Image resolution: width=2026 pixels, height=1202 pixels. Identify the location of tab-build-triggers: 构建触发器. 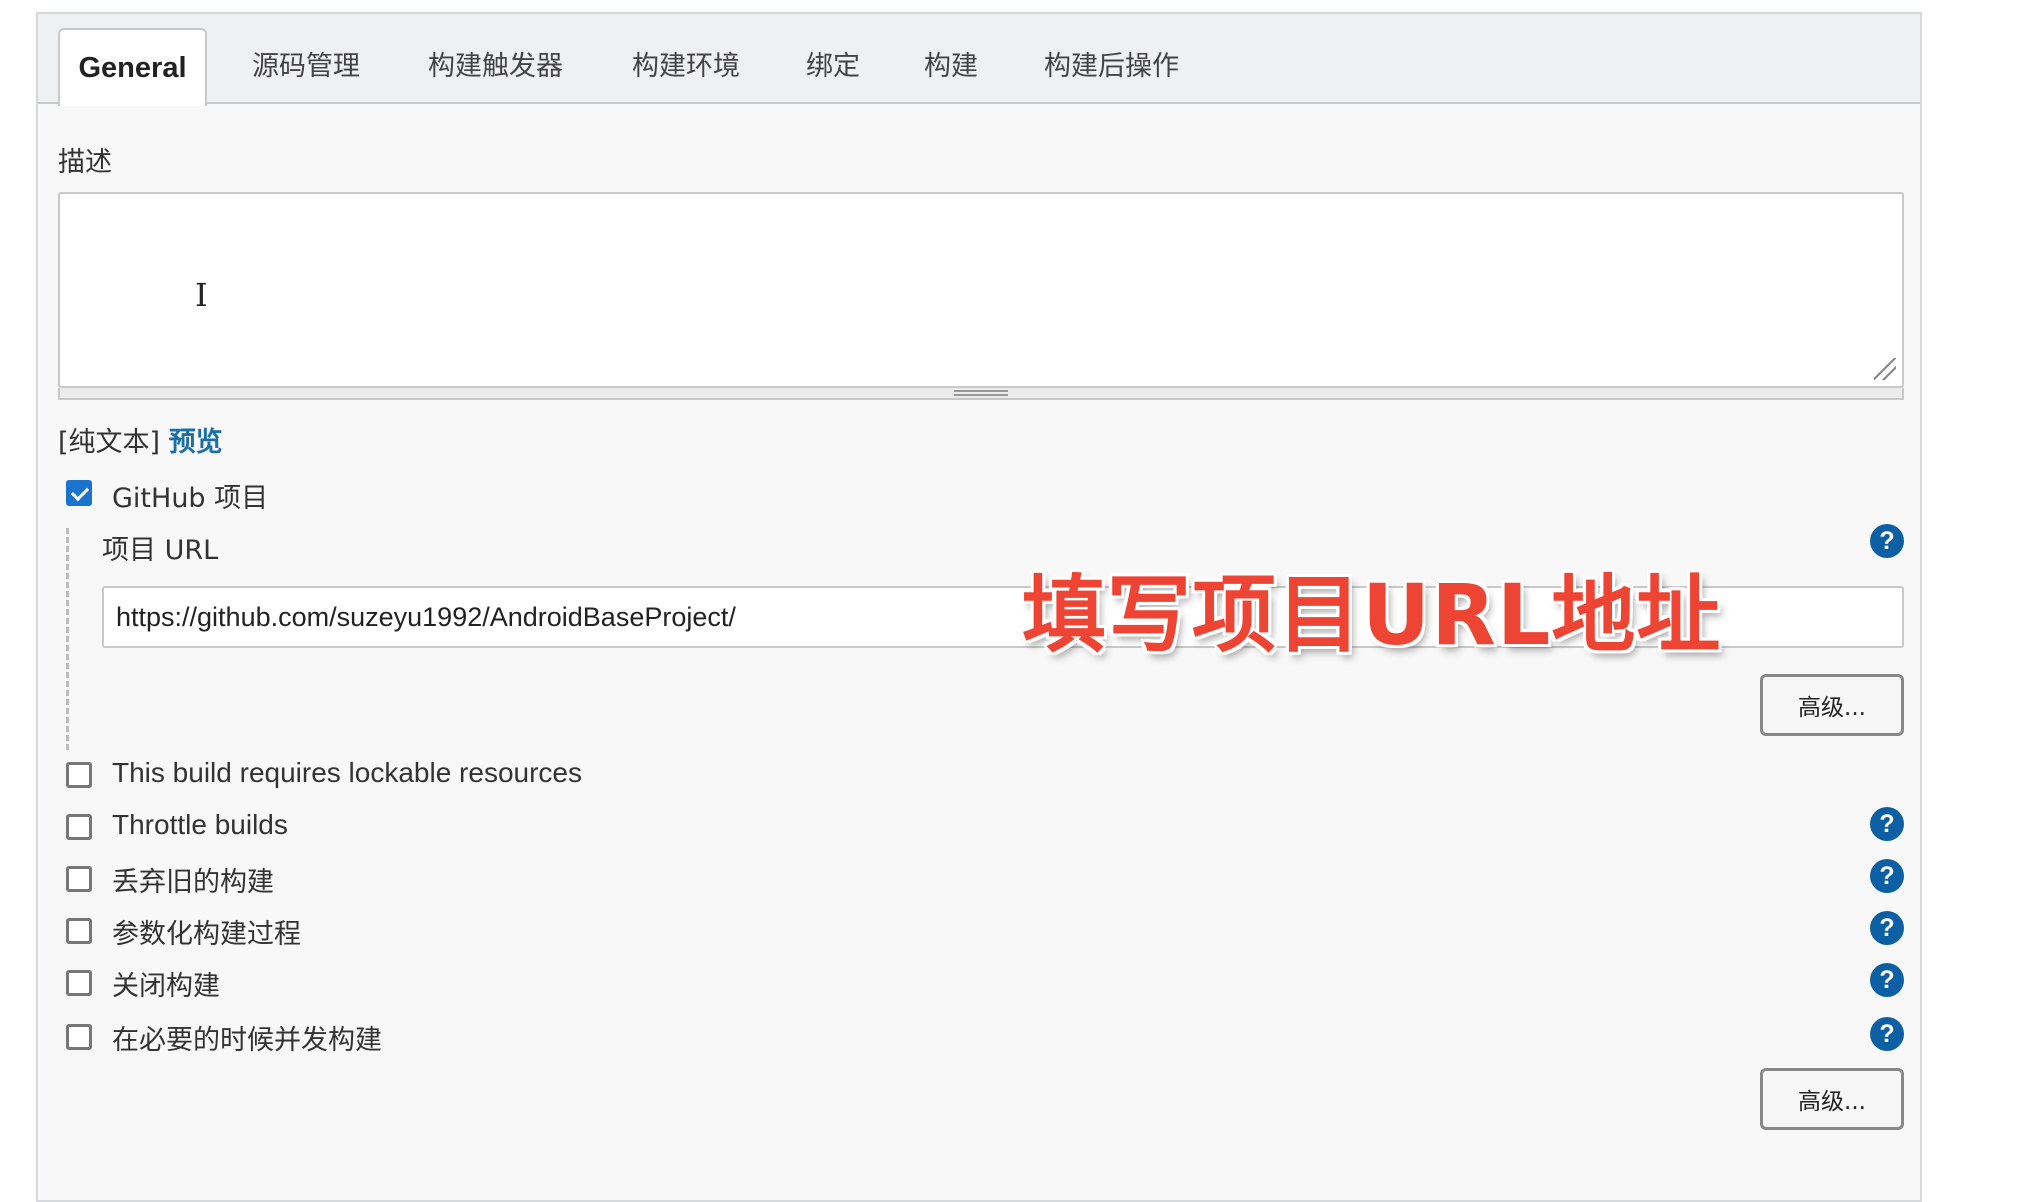
(495, 63).